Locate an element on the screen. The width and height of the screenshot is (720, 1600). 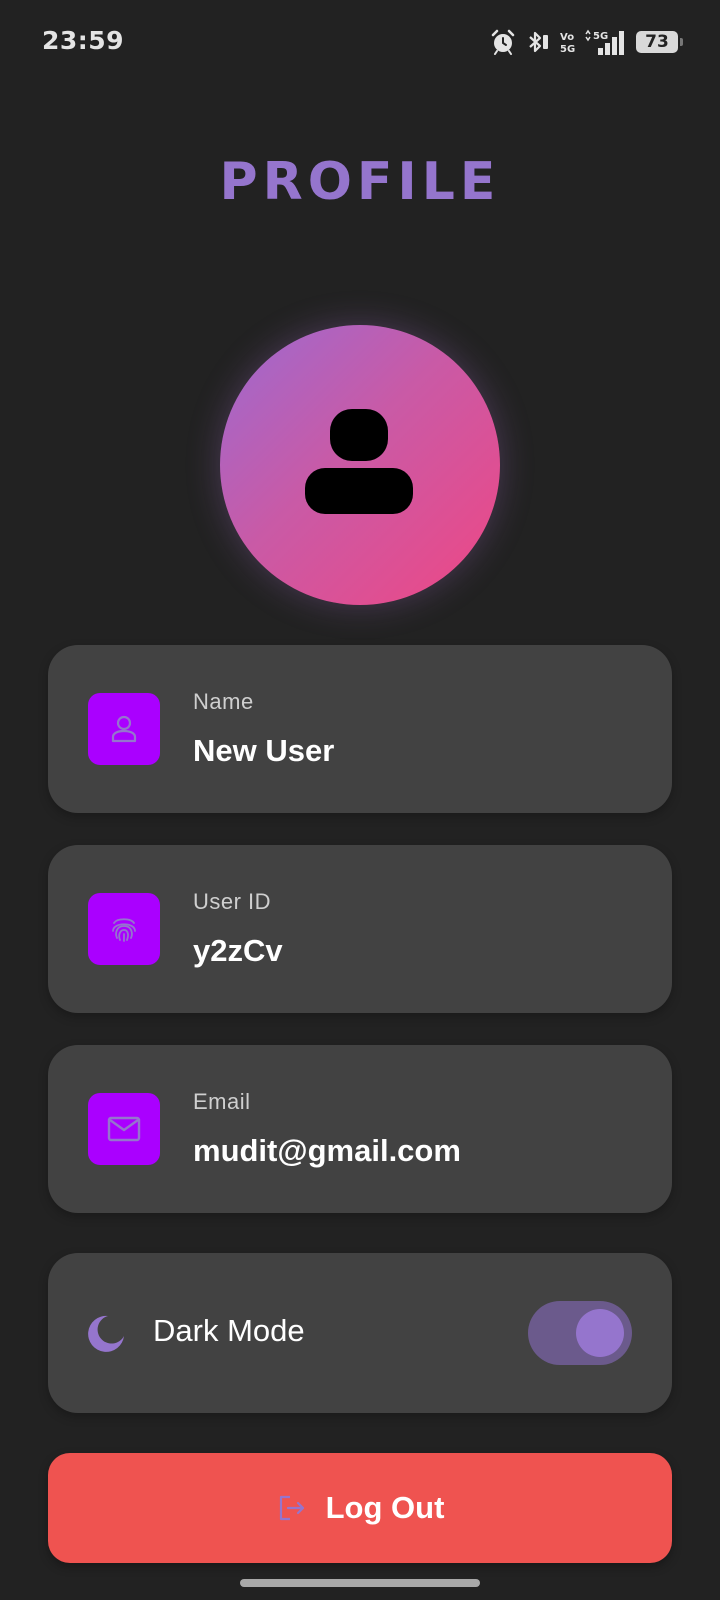
email-card: Email mudit@gmail.com is located at coordinates (360, 1129).